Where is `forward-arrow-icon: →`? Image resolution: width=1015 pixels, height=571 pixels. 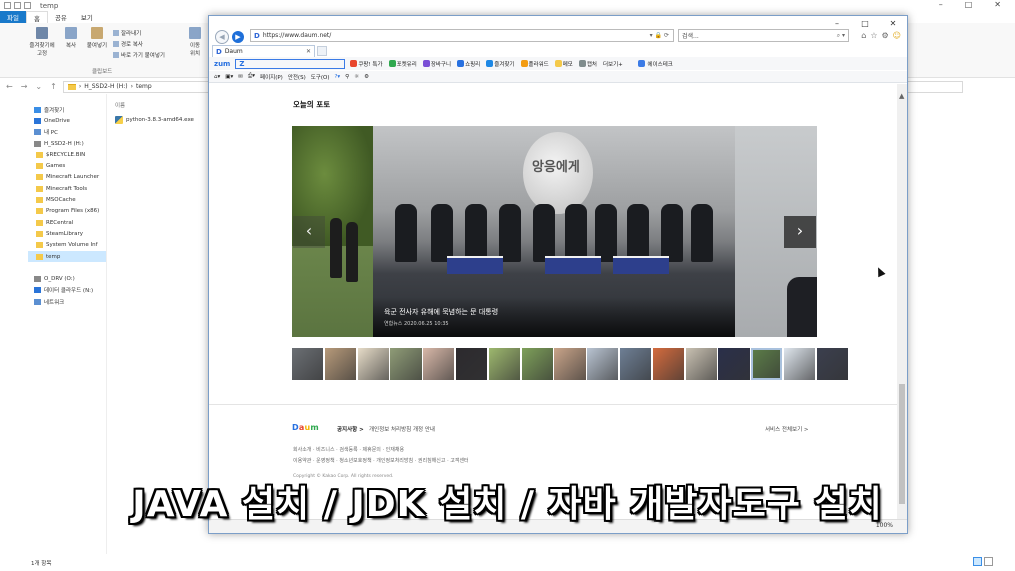
forward-arrow-icon: → is located at coordinates (24, 86).